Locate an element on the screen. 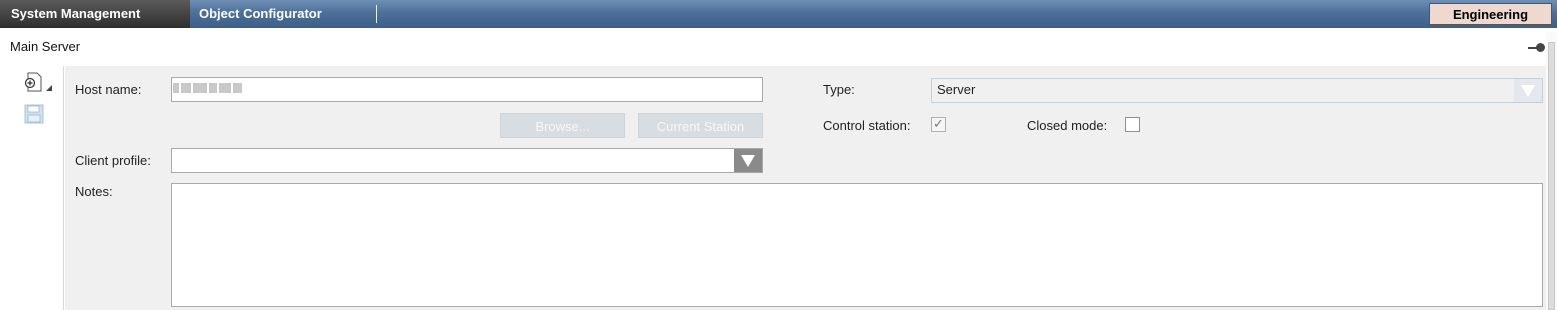 Image resolution: width=1557 pixels, height=310 pixels. pin-icon is located at coordinates (1537, 47).